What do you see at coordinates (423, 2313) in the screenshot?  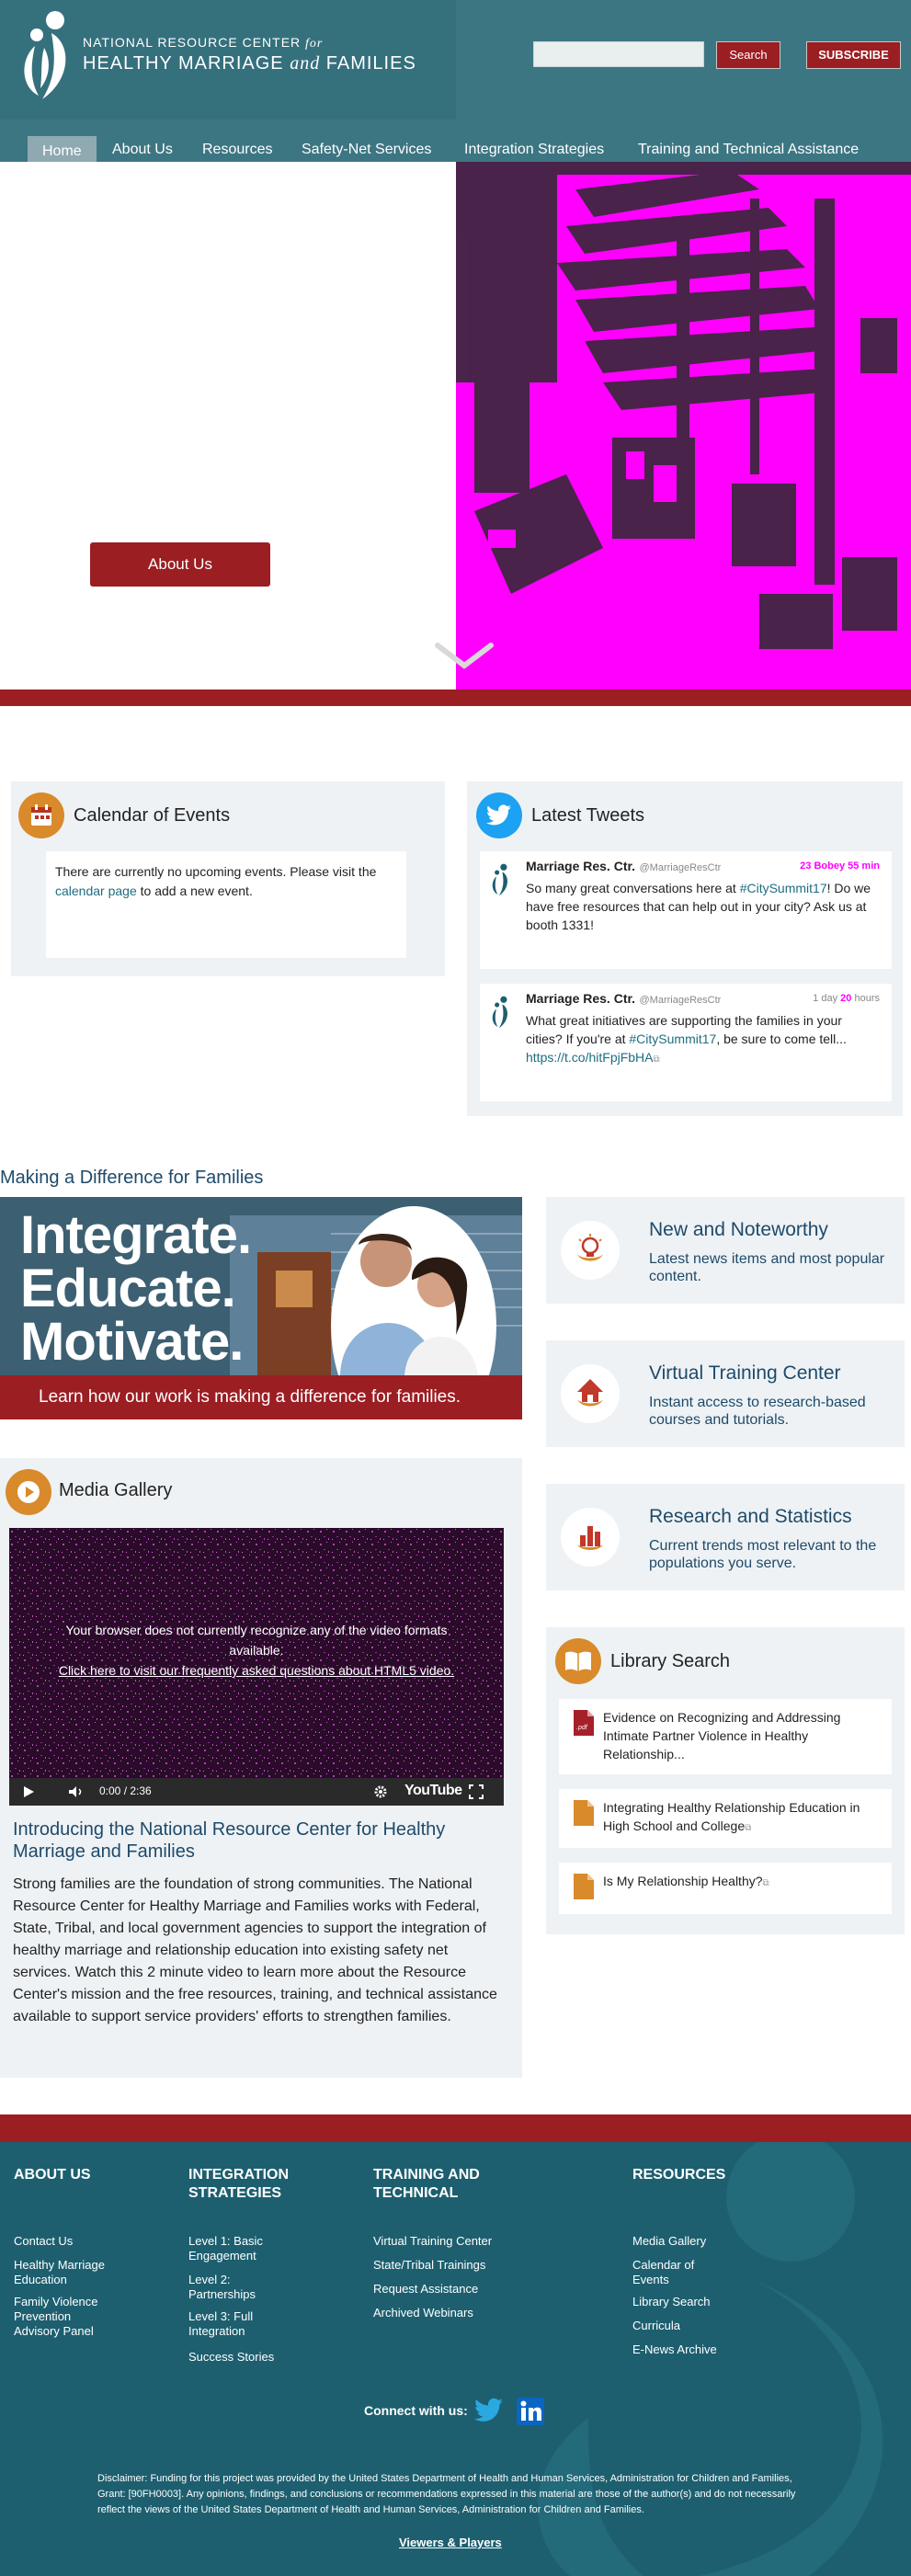 I see `footer-link-webinars: Archived Webinars` at bounding box center [423, 2313].